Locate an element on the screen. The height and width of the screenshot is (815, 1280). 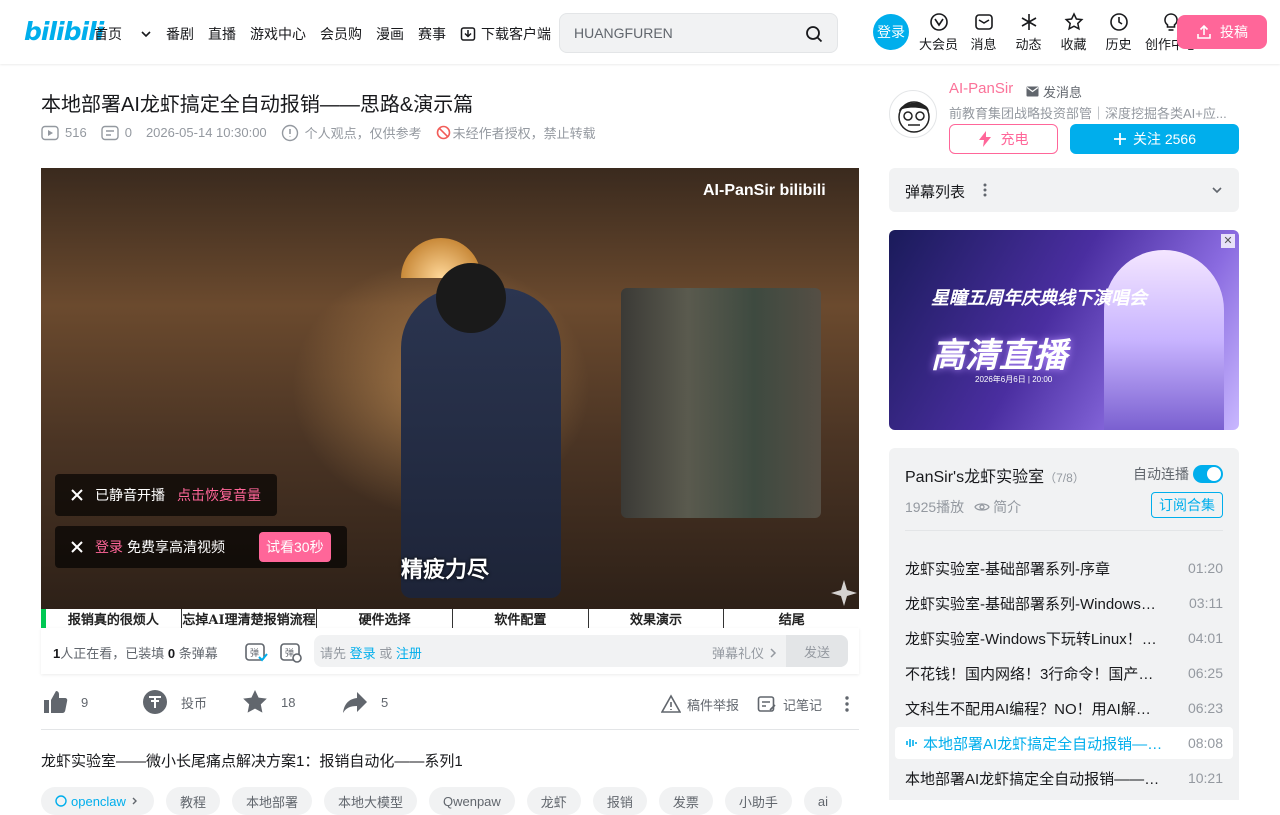
like-button: 9 is located at coordinates (64, 702).